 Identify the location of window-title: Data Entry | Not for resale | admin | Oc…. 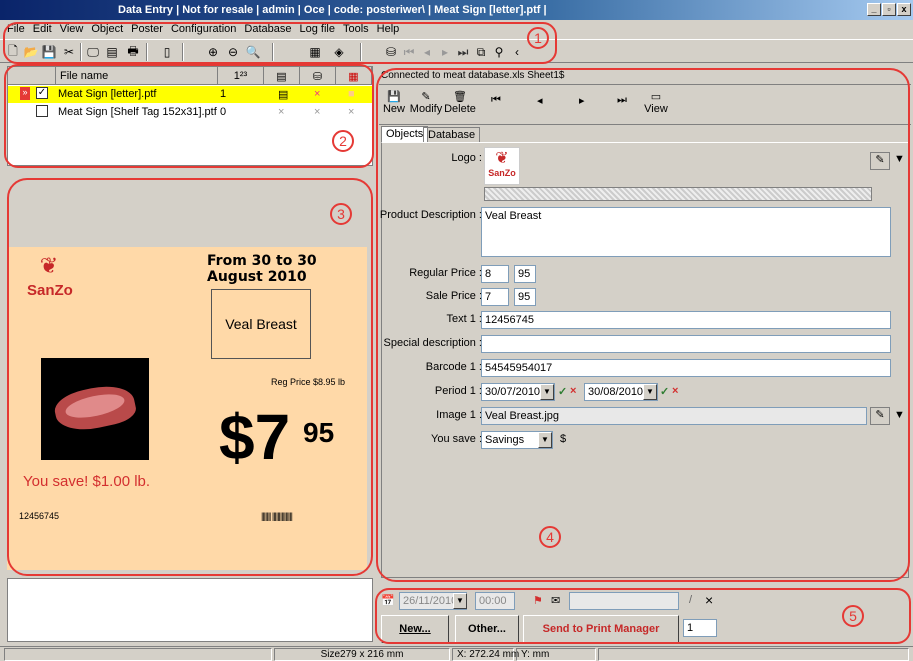
(332, 10).